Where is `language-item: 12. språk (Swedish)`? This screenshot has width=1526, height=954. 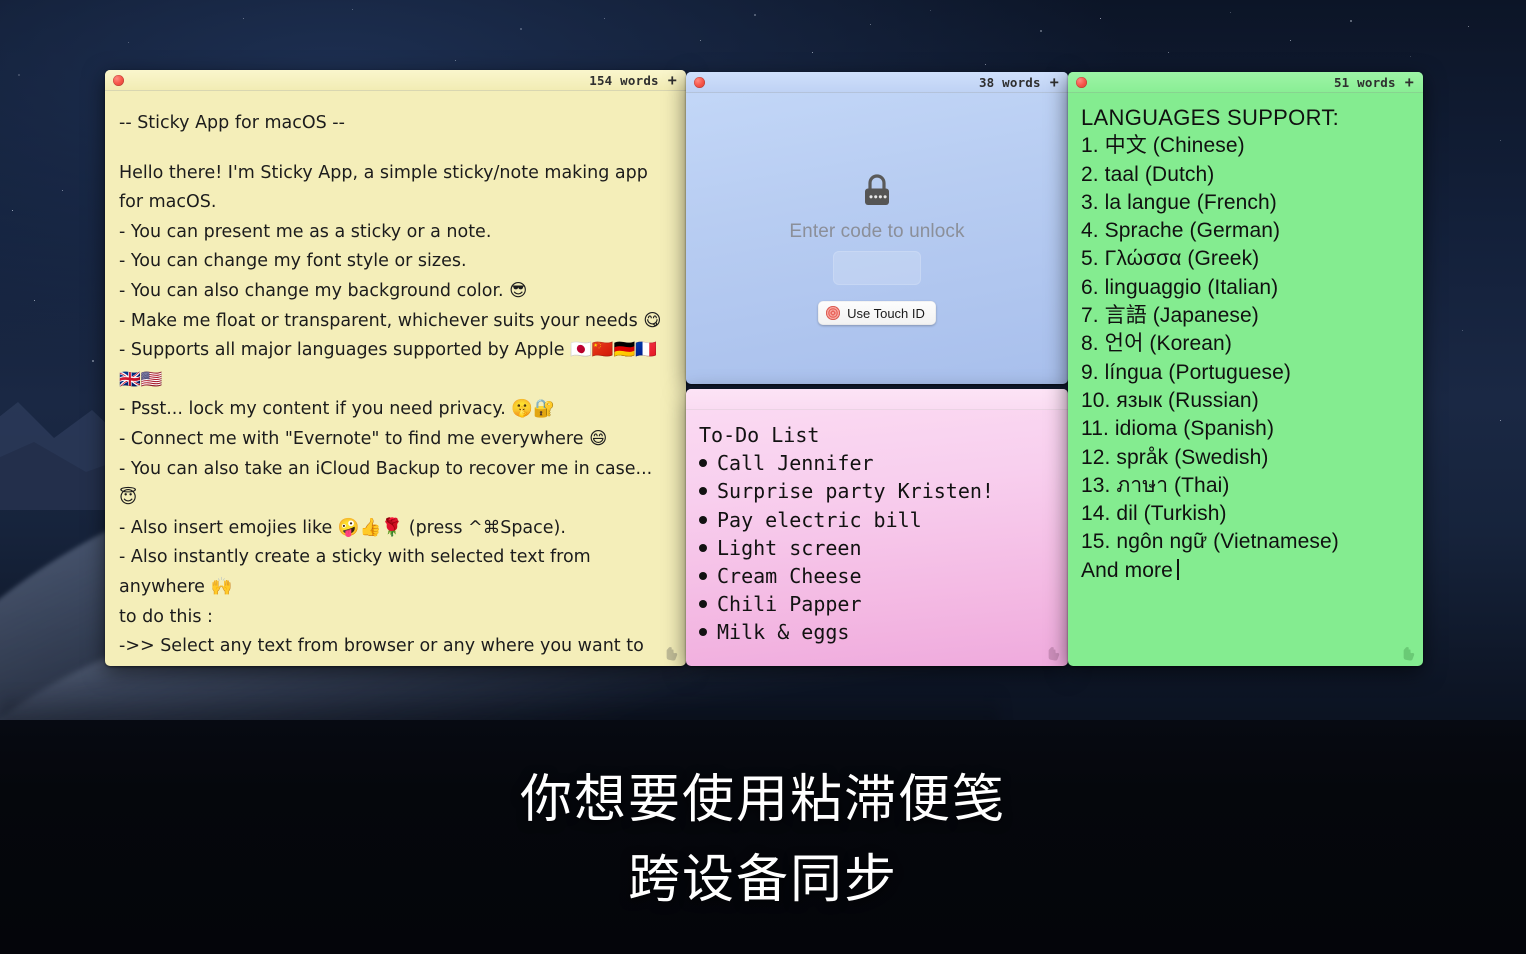 language-item: 12. språk (Swedish) is located at coordinates (1175, 457).